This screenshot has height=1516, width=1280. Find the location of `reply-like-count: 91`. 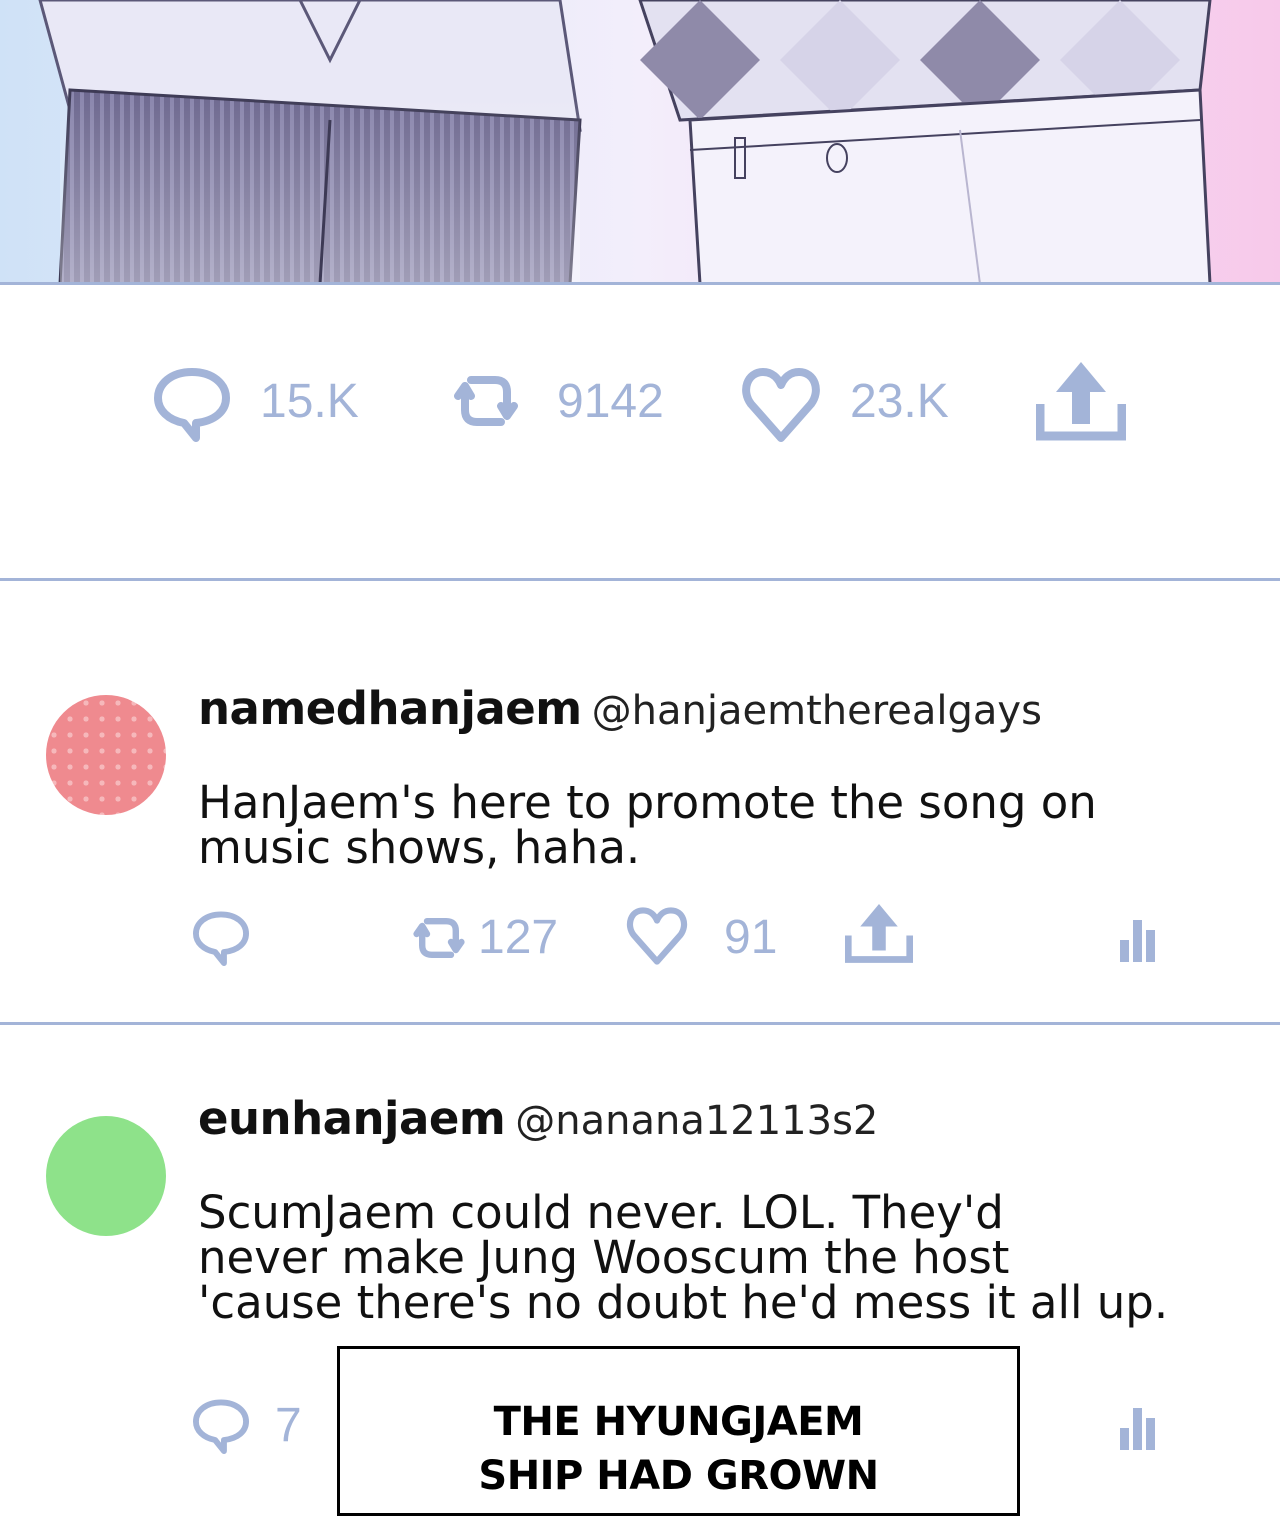

reply-like-count: 91 is located at coordinates (751, 937).